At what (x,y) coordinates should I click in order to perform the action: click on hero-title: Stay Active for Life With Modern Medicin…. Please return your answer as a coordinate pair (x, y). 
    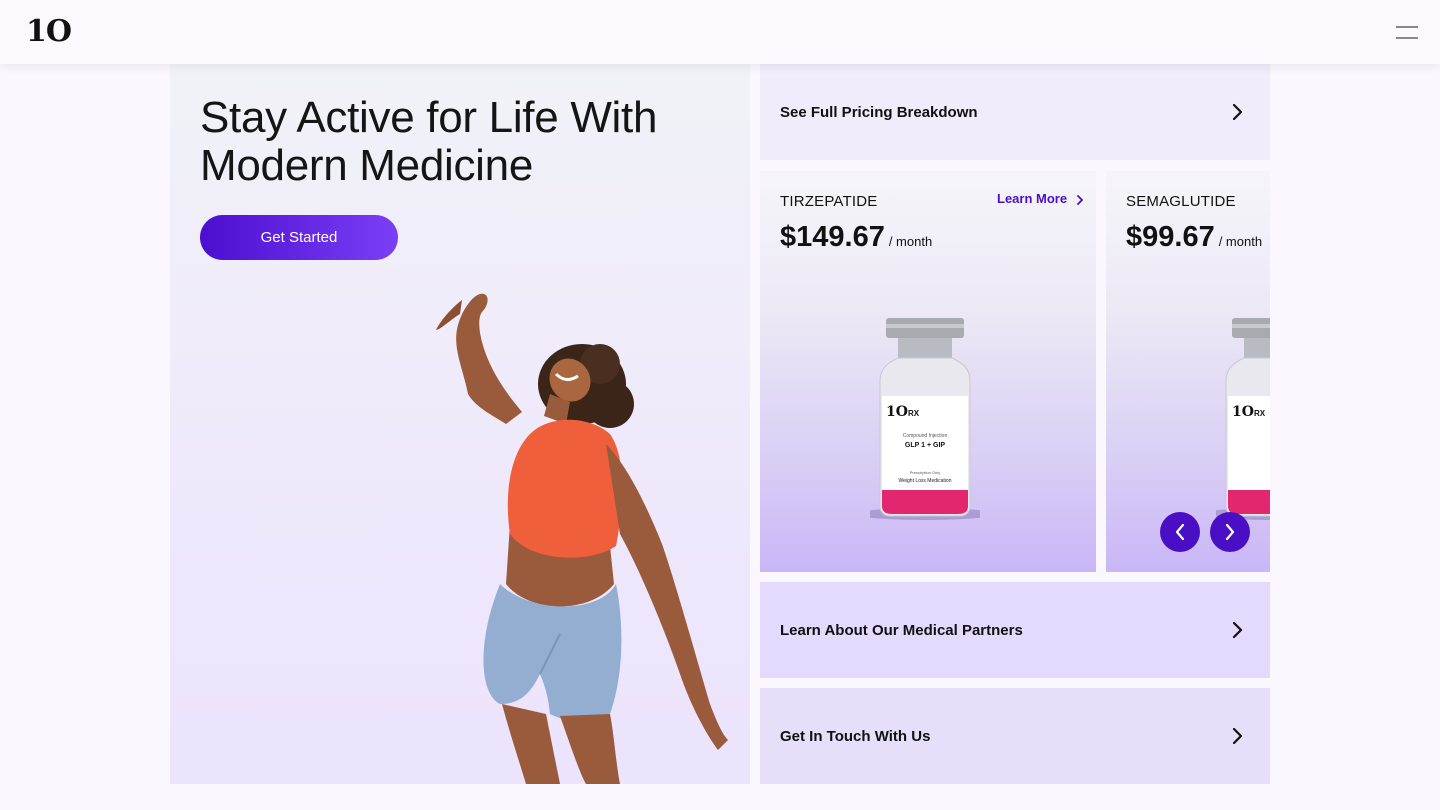
    Looking at the image, I should click on (429, 141).